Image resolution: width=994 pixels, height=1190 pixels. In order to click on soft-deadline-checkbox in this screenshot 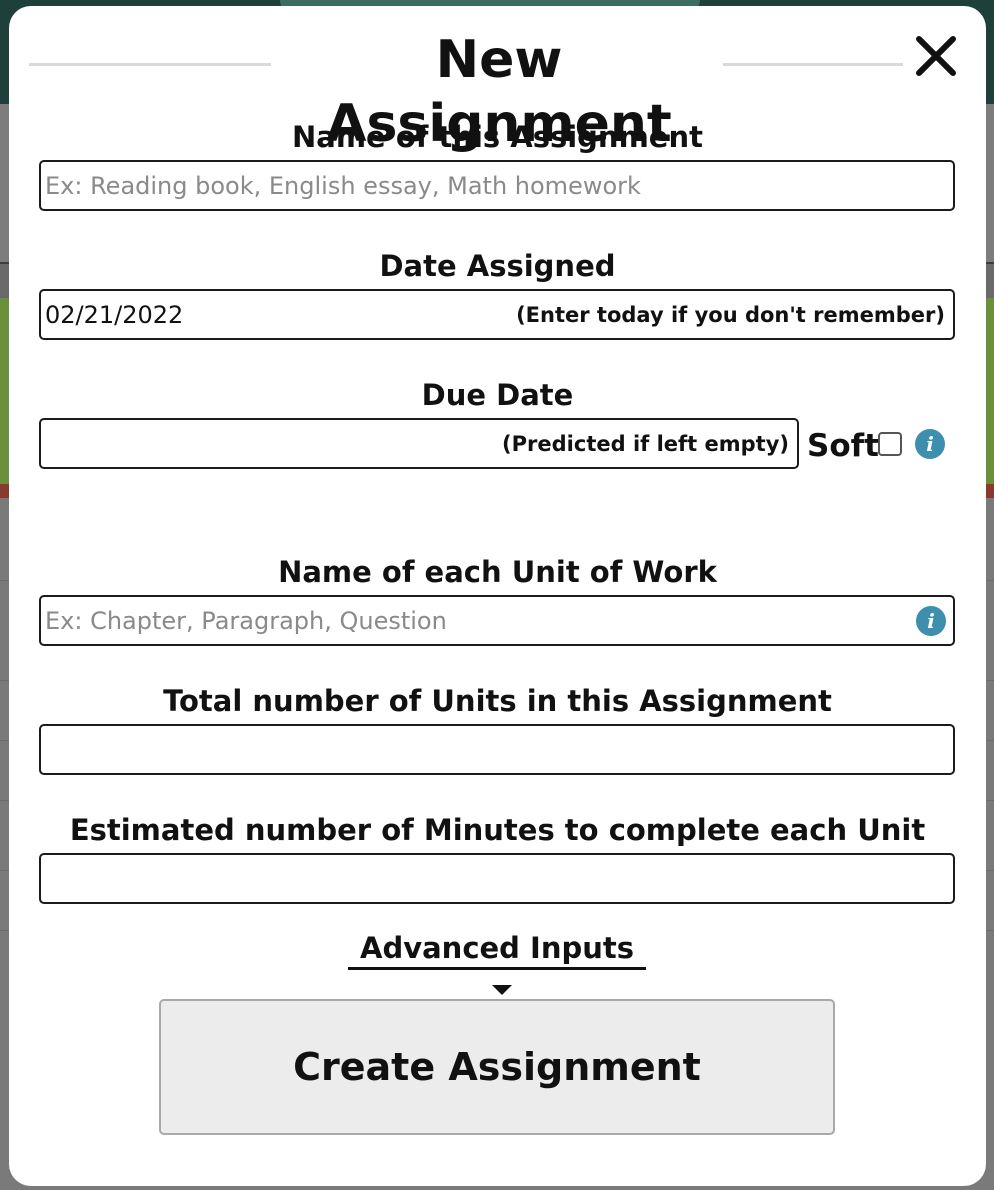, I will do `click(890, 444)`.